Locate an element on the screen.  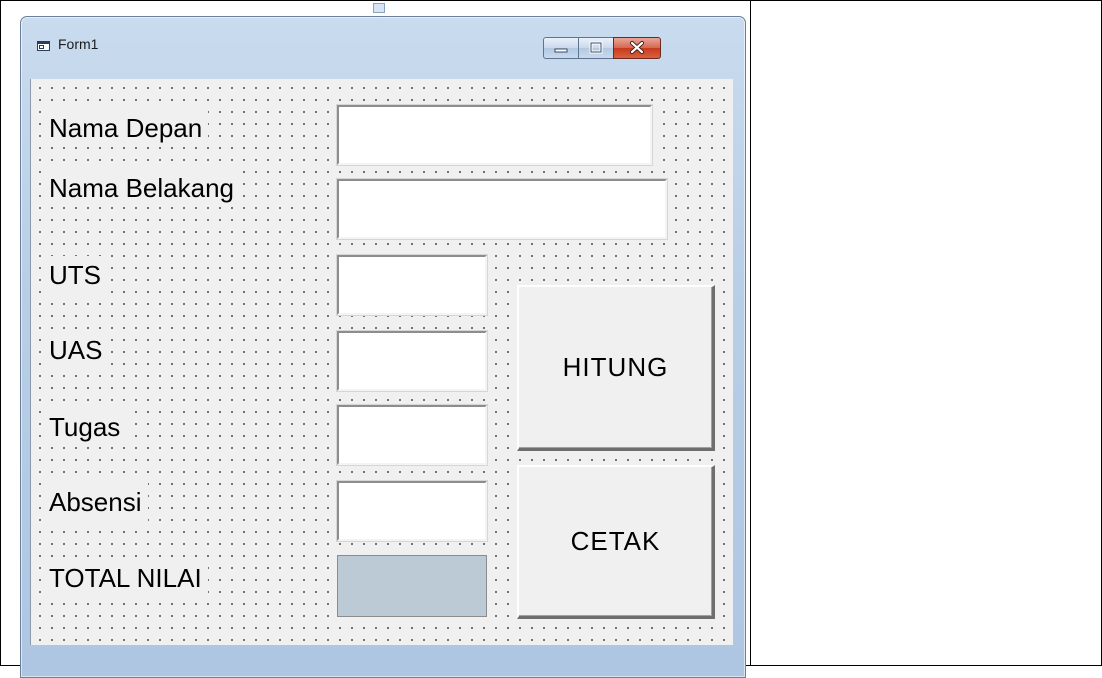
uts-input is located at coordinates (412, 285).